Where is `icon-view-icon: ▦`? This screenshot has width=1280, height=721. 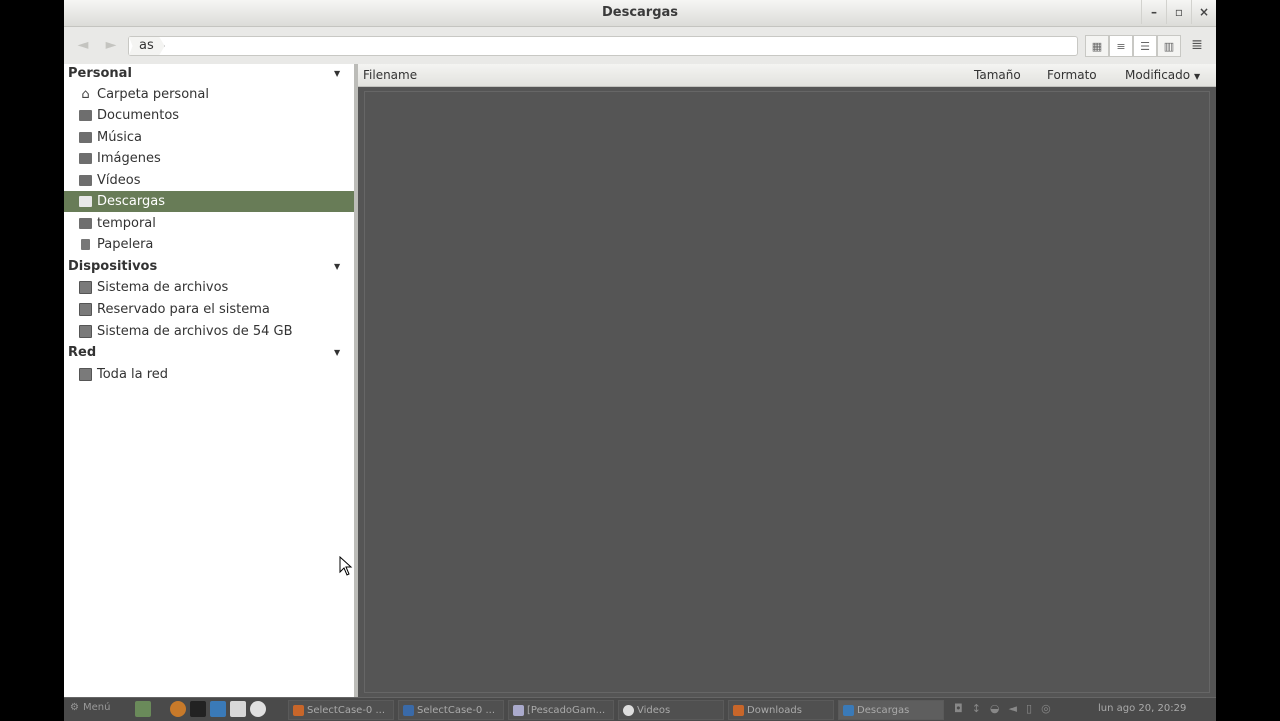 icon-view-icon: ▦ is located at coordinates (1097, 46).